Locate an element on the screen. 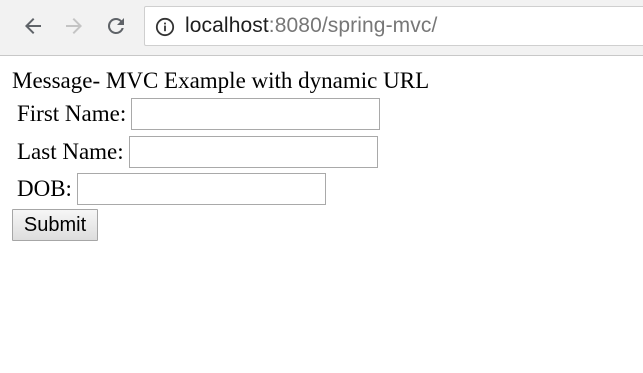  last-name-input is located at coordinates (253, 152).